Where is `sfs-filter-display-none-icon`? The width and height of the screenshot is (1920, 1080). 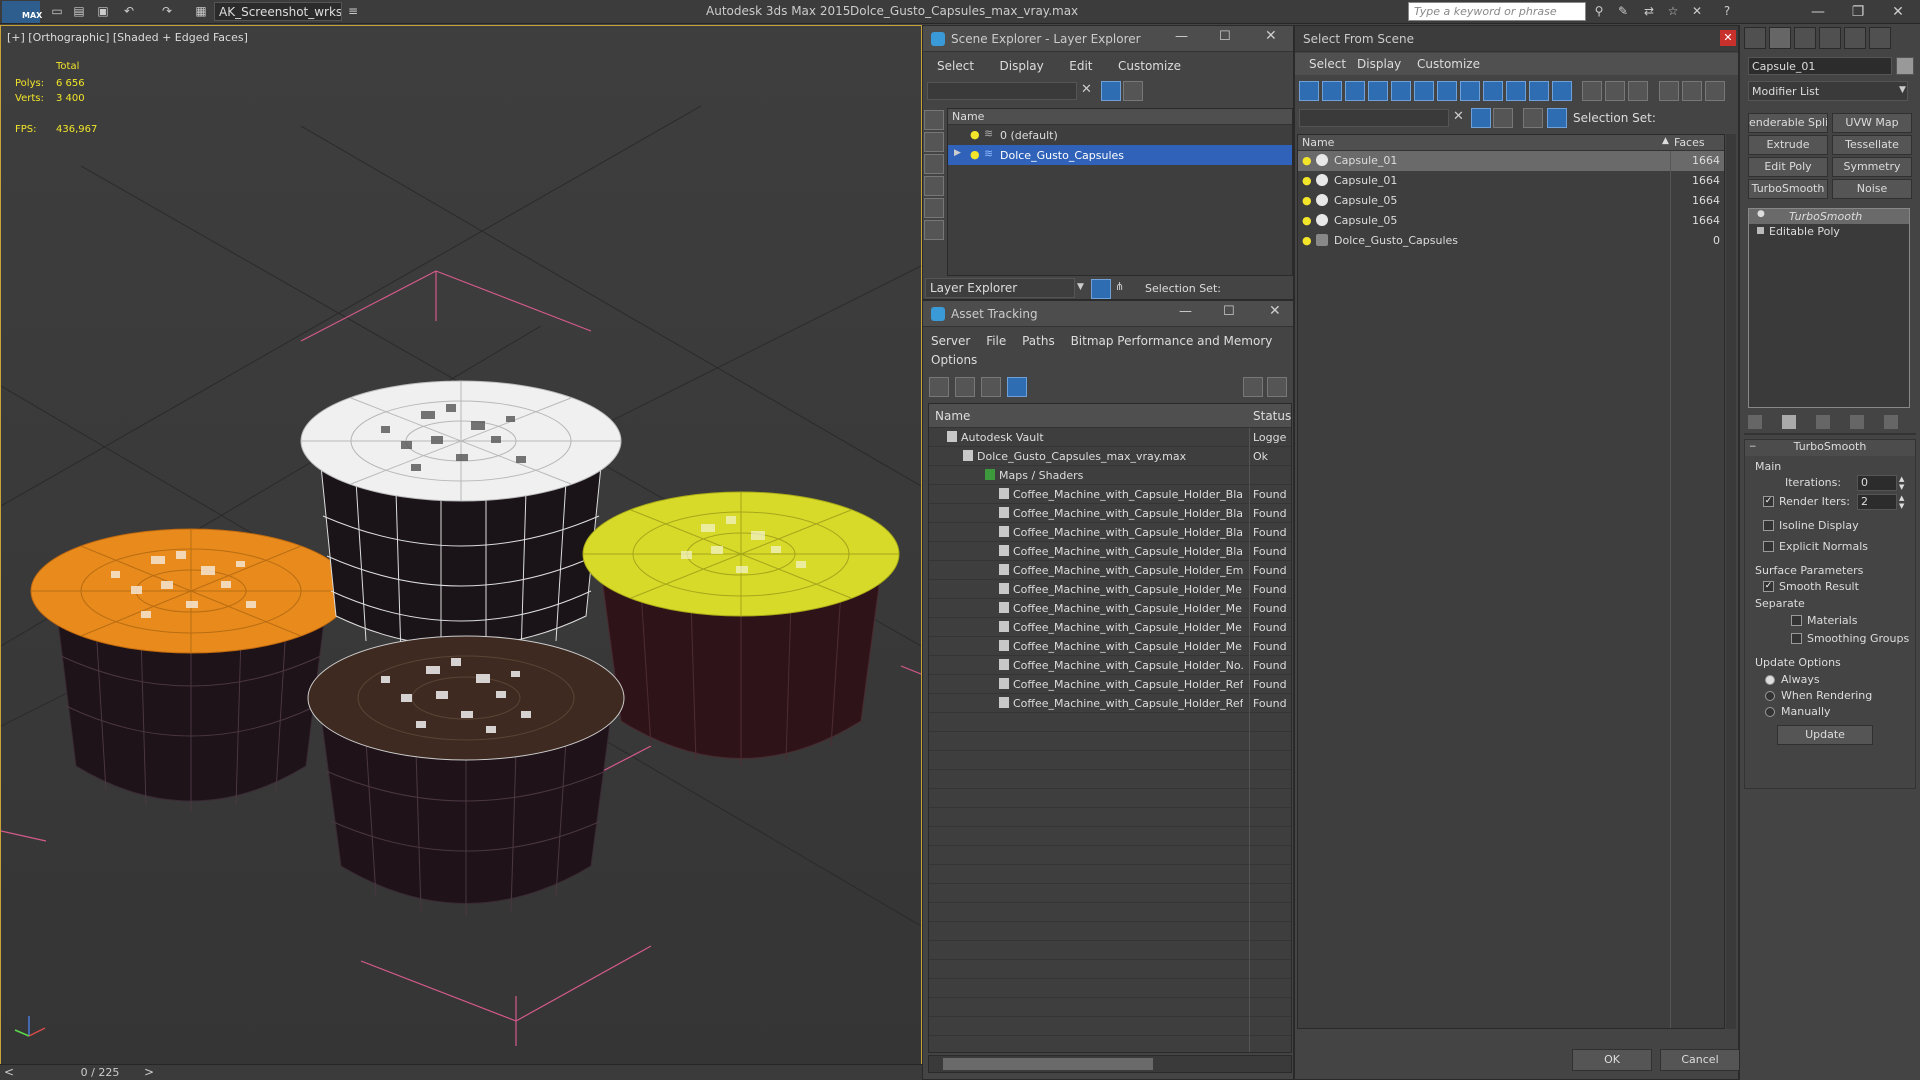 sfs-filter-display-none-icon is located at coordinates (1615, 91).